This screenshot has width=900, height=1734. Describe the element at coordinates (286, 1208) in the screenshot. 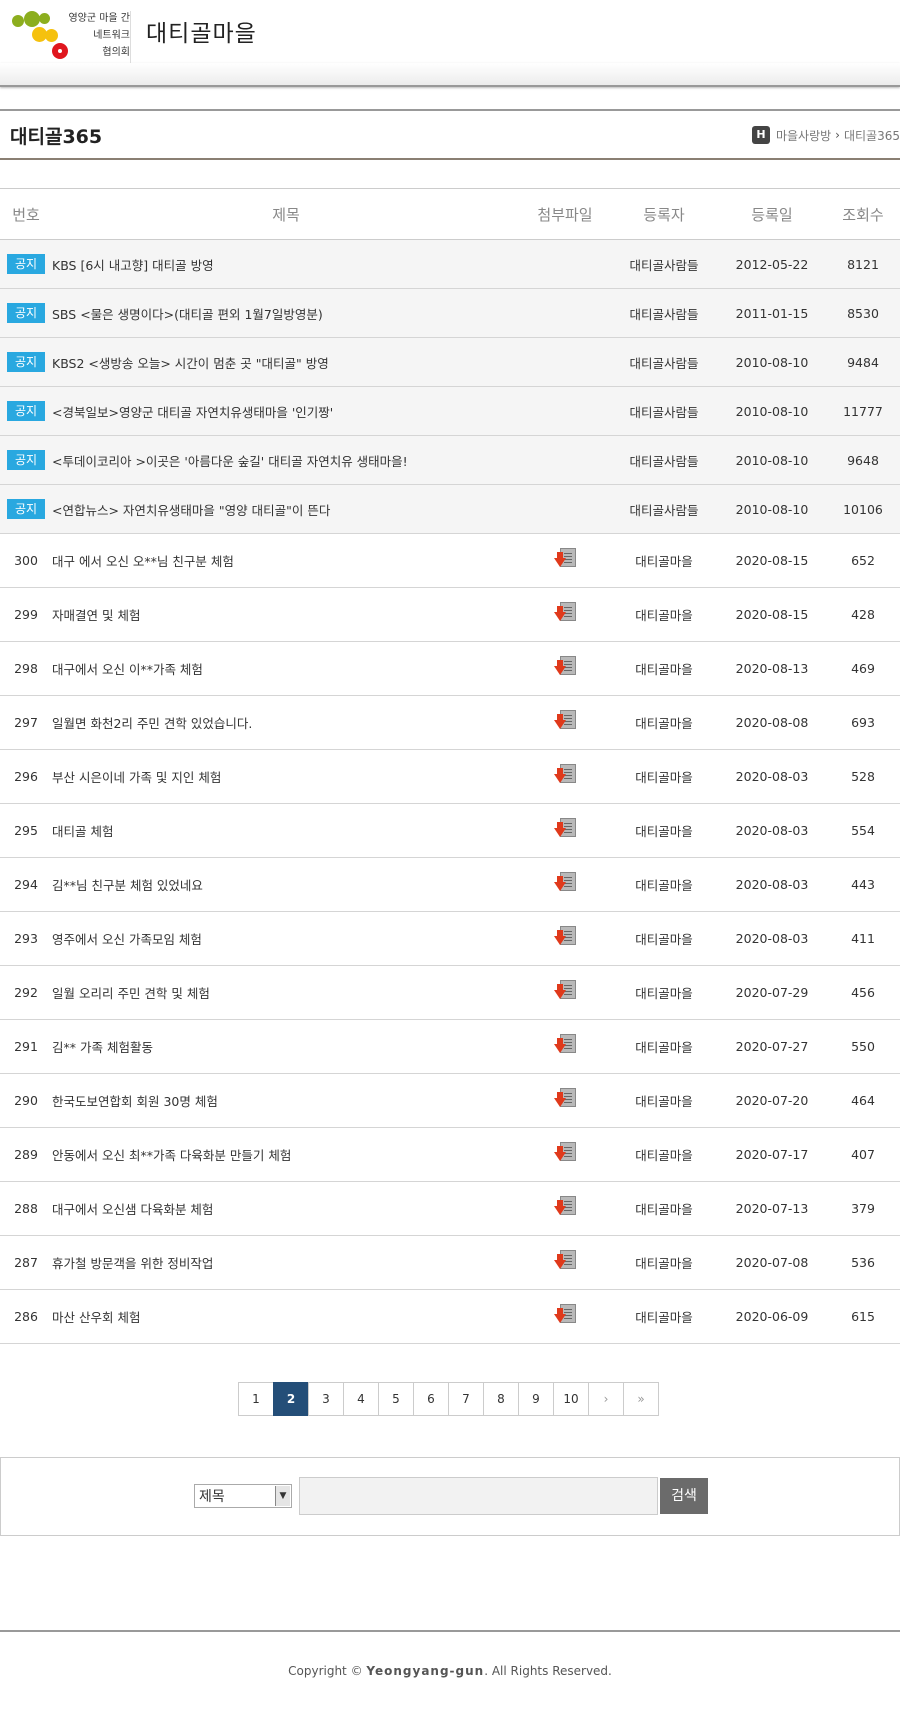

I see `post-subject: 대구에서 오신샘 다육화분 체험` at that location.